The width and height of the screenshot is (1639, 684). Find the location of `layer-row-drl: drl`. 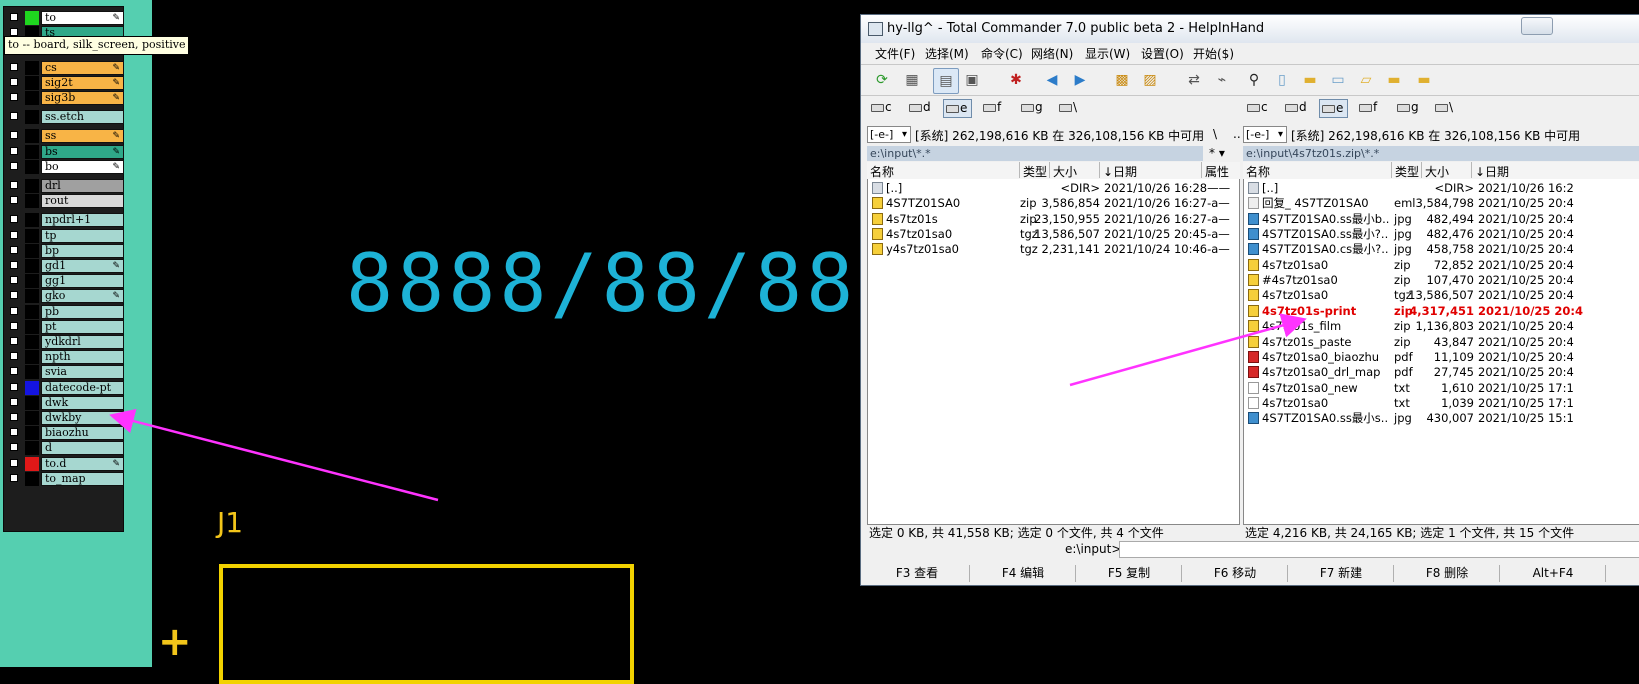

layer-row-drl: drl is located at coordinates (66, 186).